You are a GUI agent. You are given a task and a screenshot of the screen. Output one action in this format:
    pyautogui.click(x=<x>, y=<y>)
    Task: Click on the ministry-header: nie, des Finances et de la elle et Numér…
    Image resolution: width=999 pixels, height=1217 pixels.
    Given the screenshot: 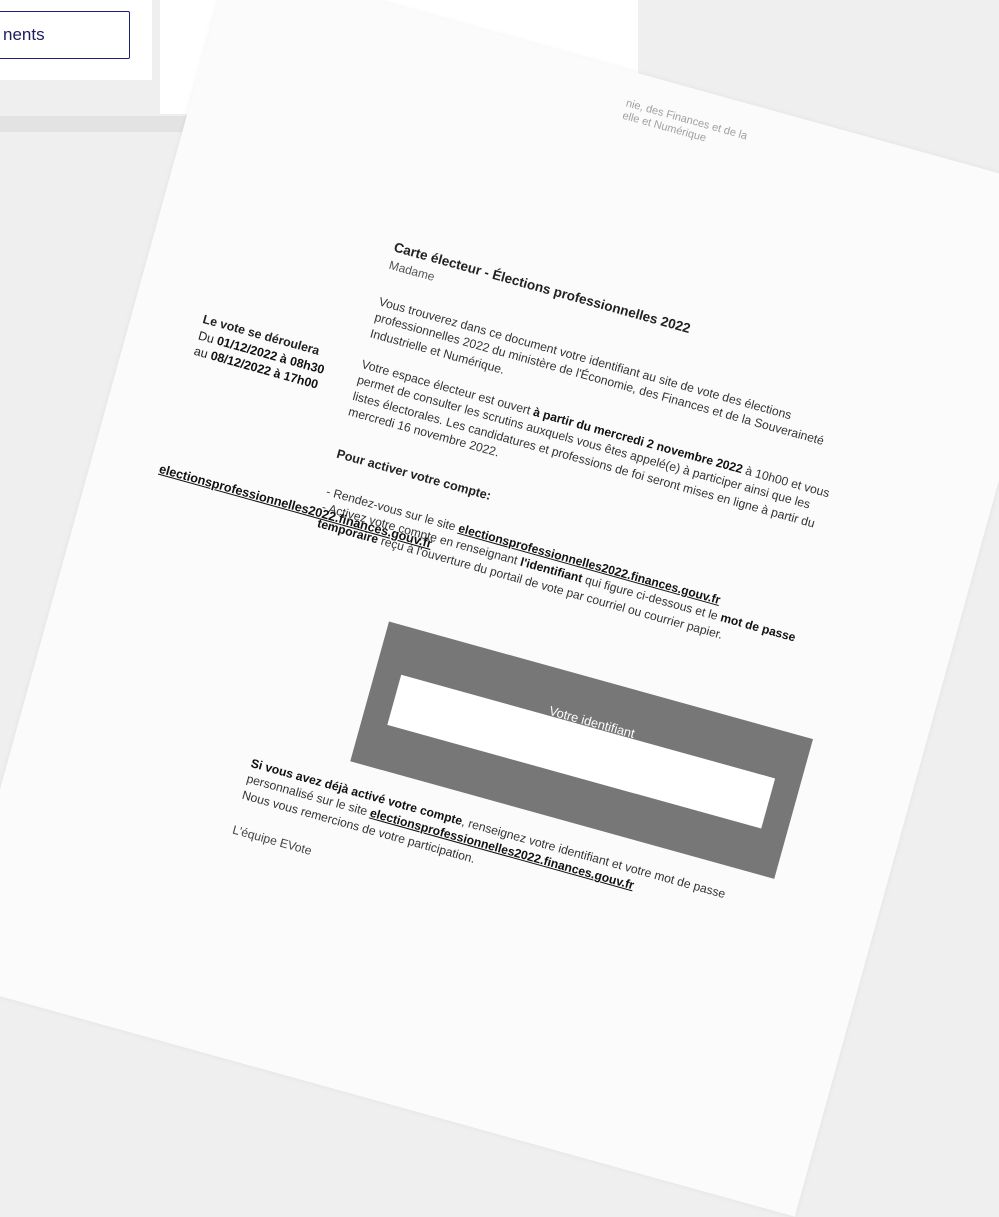 What is the action you would take?
    pyautogui.click(x=685, y=121)
    